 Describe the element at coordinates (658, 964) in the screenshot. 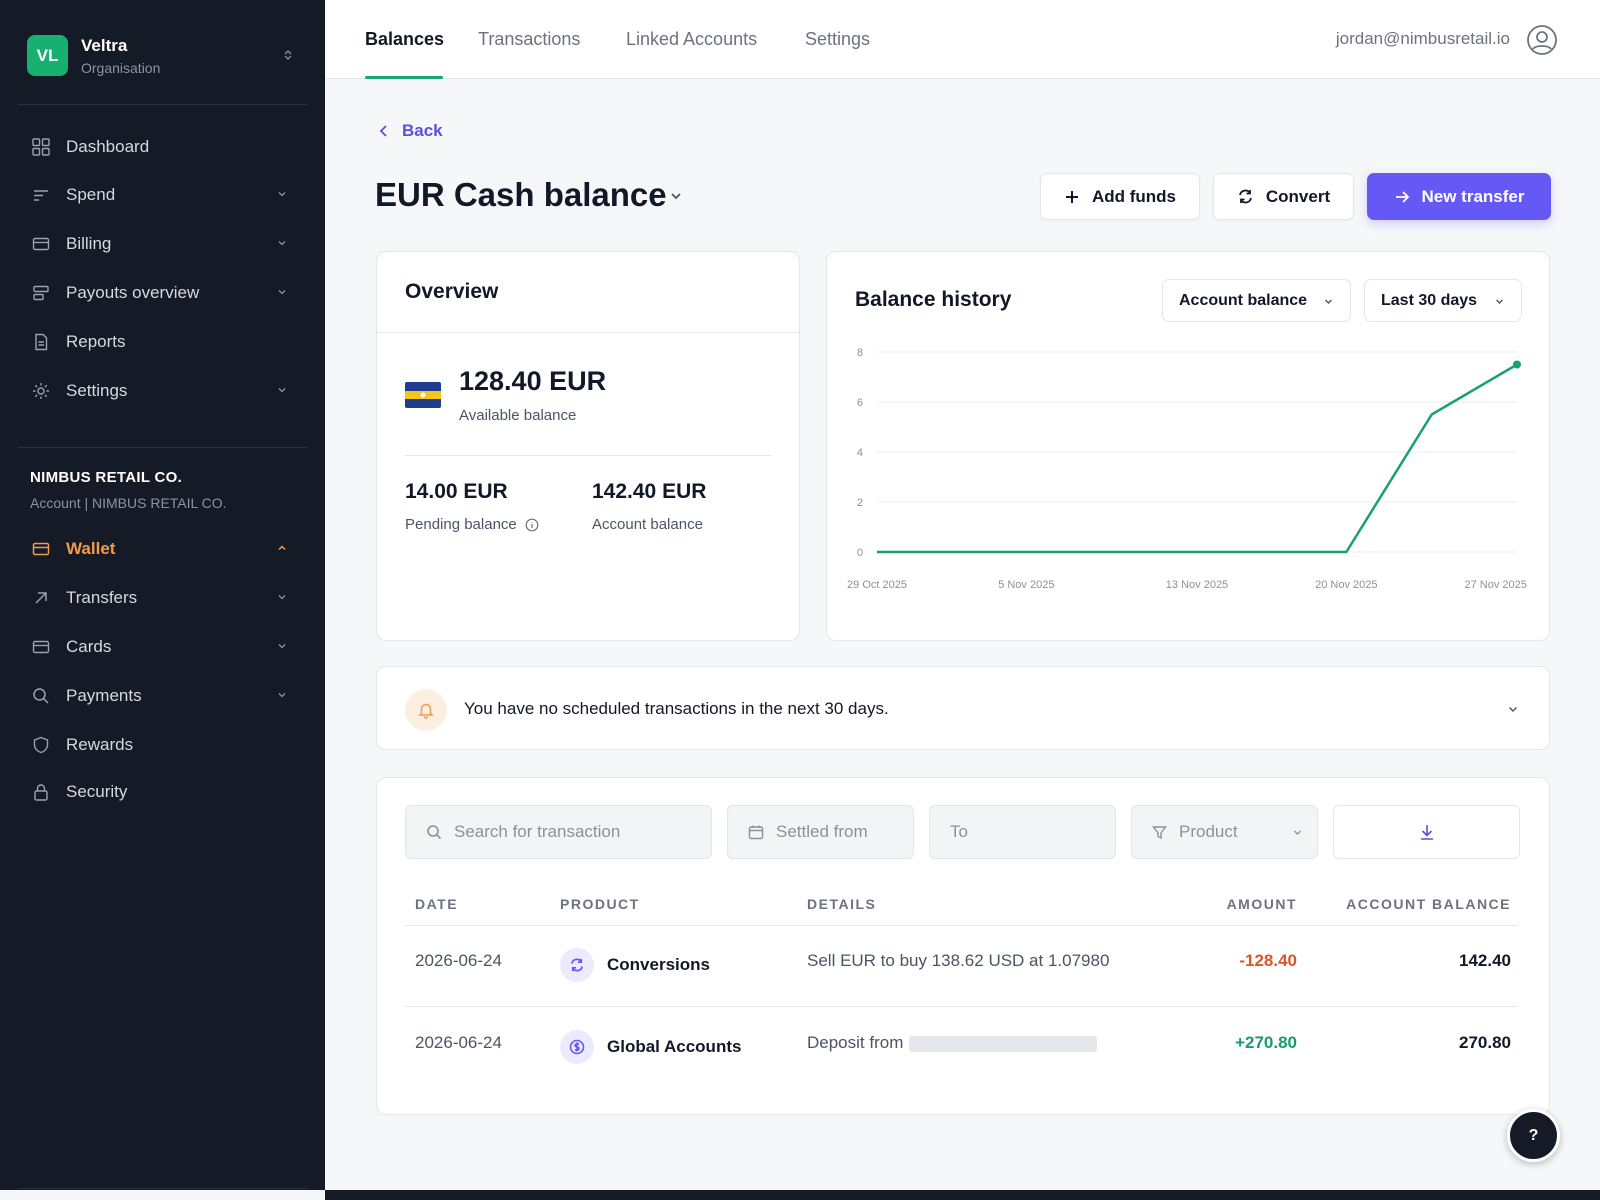

I see `row-product: Conversions` at that location.